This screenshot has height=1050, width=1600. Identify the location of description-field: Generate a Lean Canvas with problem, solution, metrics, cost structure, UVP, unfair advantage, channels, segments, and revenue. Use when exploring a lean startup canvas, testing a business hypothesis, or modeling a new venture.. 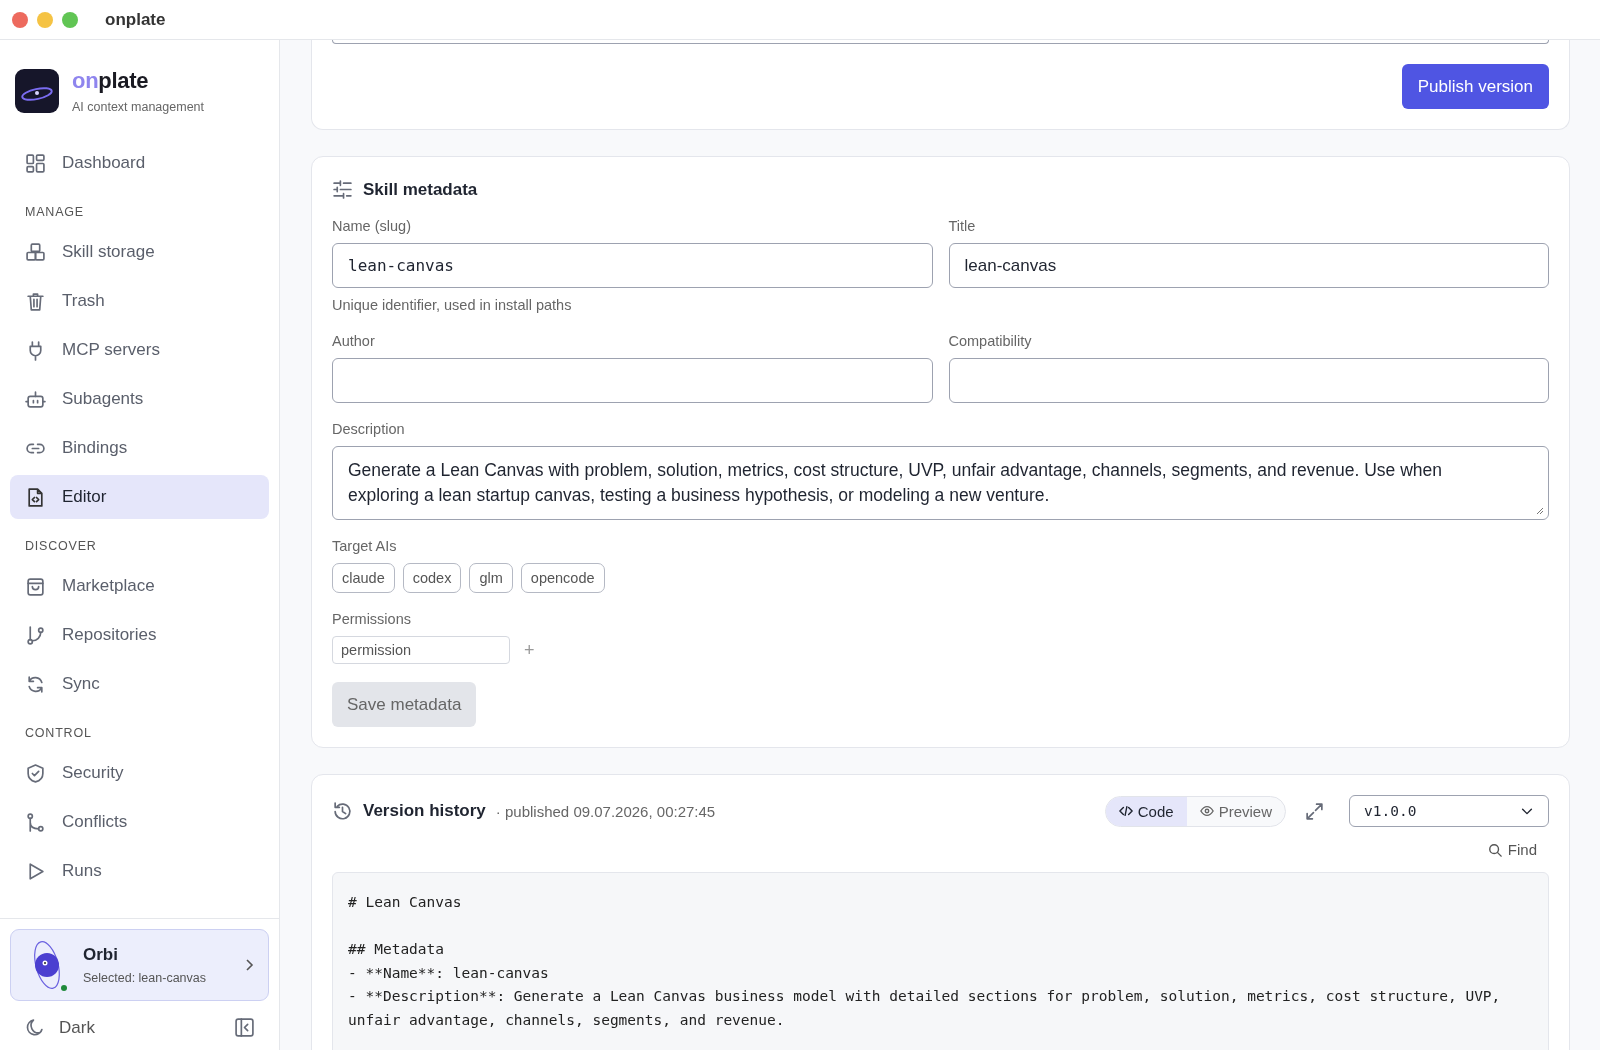
(940, 483).